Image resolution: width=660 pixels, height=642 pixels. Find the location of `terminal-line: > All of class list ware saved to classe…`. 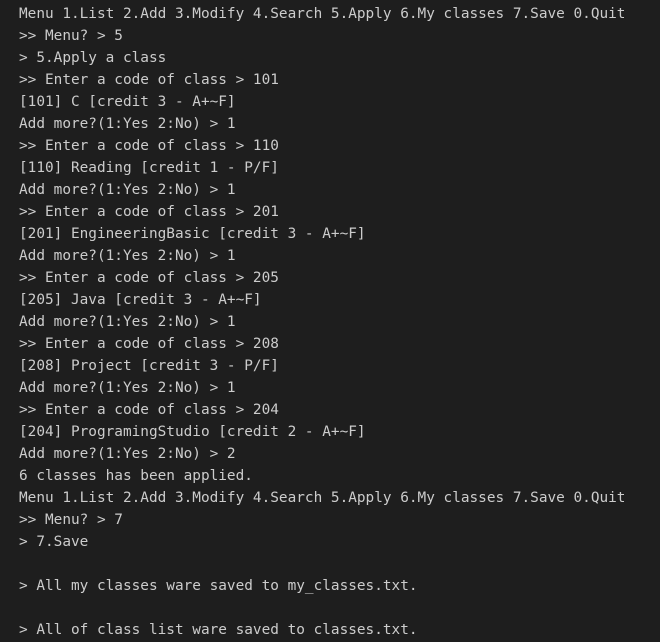

terminal-line: > All of class list ware saved to classe… is located at coordinates (218, 630).